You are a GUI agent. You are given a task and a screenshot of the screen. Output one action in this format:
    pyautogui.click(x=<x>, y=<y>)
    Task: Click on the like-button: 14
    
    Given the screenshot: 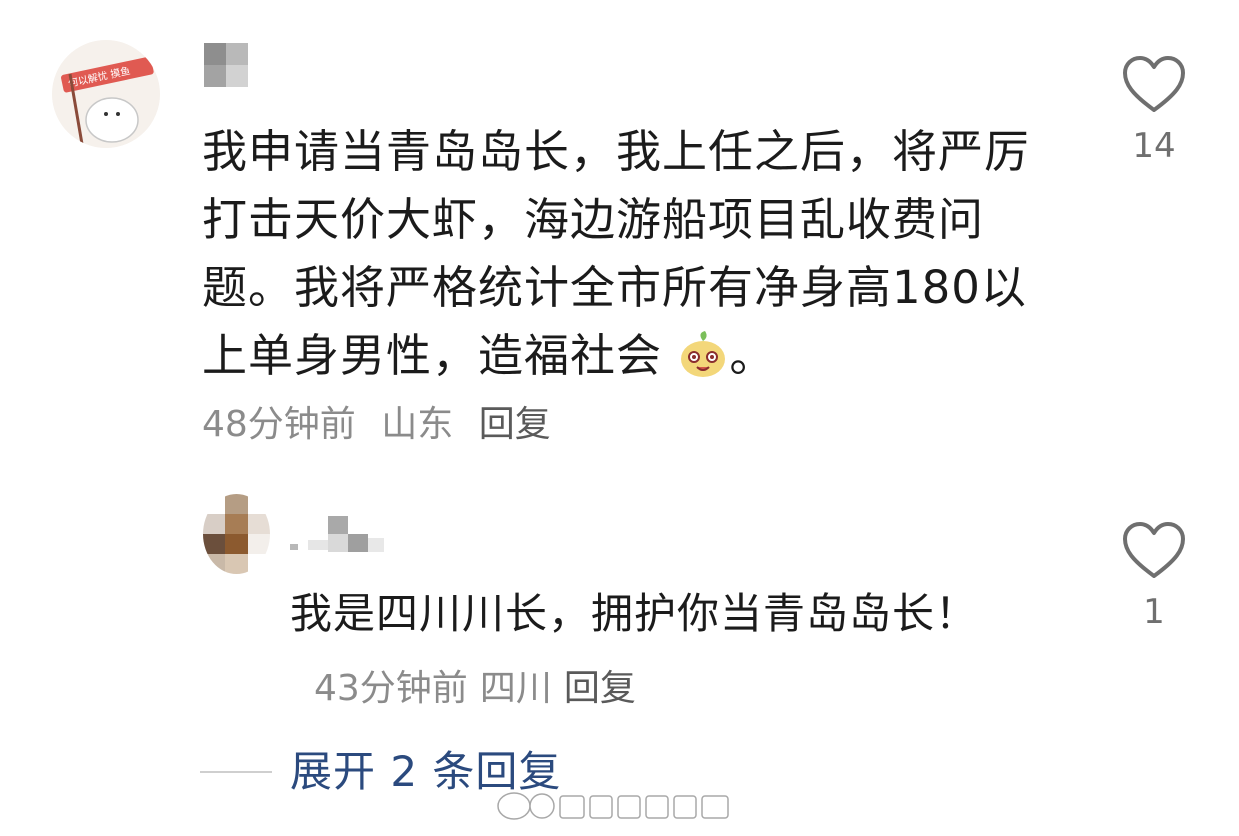 What is the action you would take?
    pyautogui.click(x=1154, y=111)
    